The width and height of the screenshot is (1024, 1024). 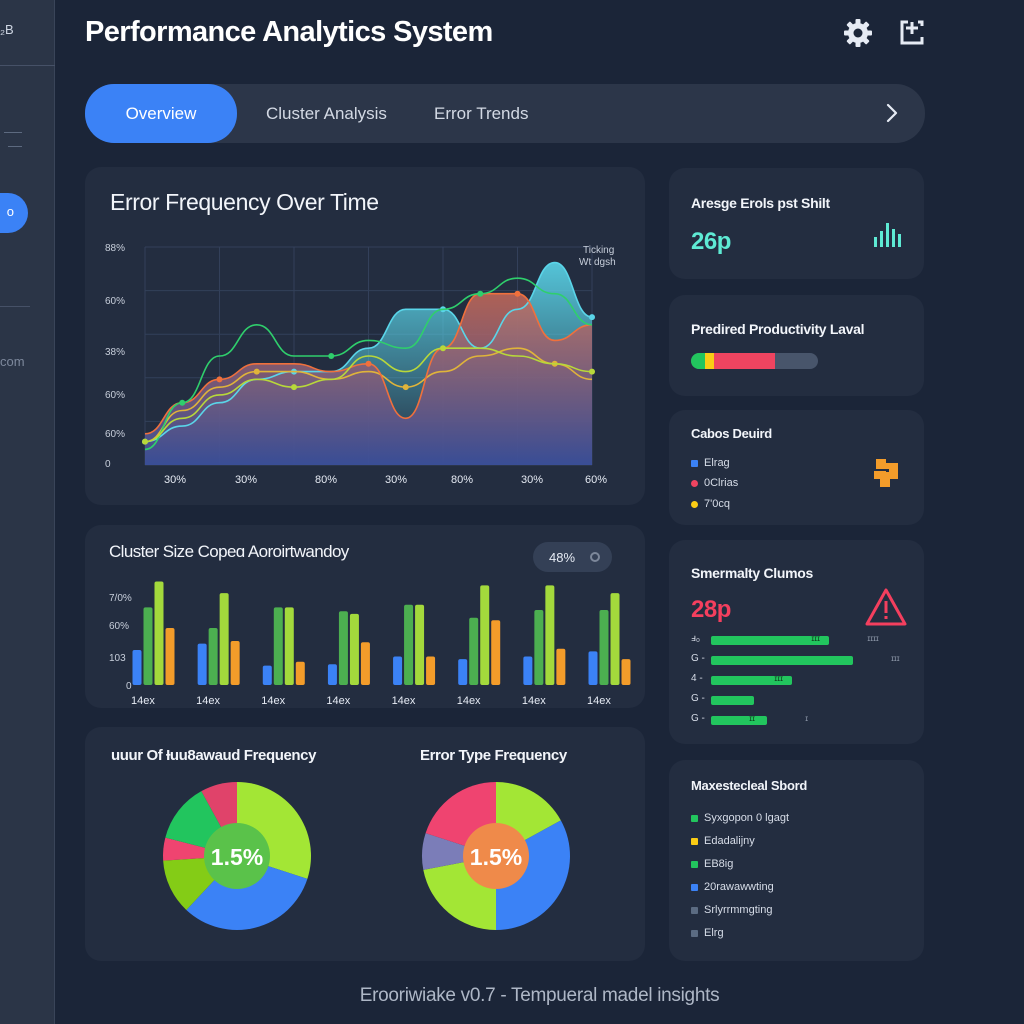 What do you see at coordinates (572, 557) in the screenshot?
I see `percentage-badge: 48%` at bounding box center [572, 557].